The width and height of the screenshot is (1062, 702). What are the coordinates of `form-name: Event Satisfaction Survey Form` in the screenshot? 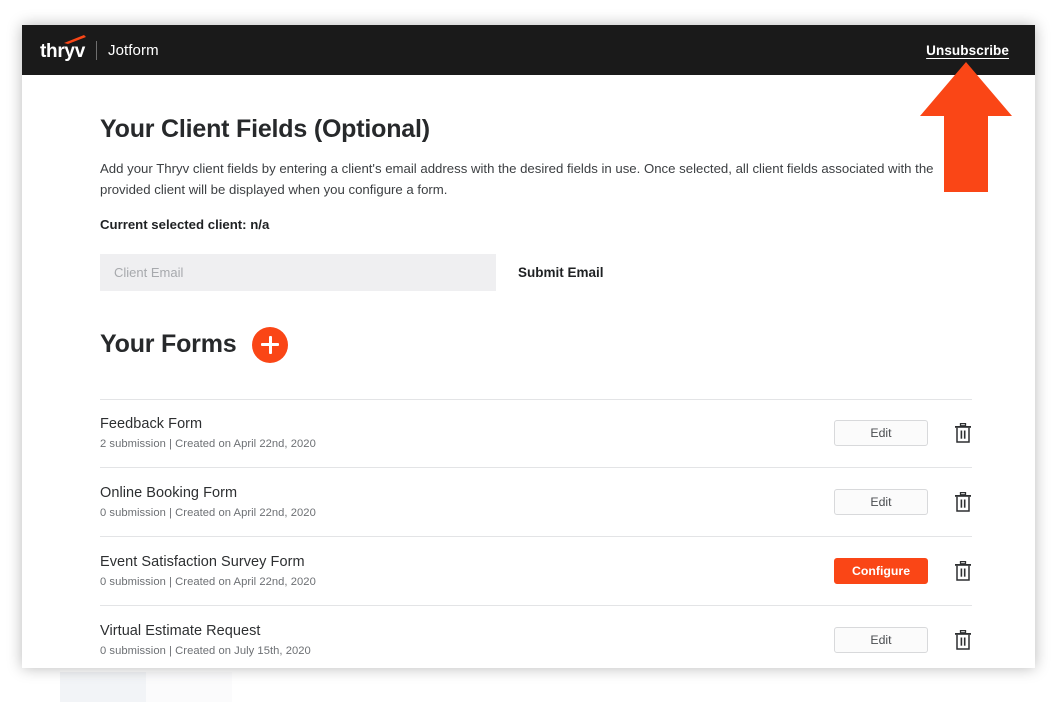 It's located at (202, 561).